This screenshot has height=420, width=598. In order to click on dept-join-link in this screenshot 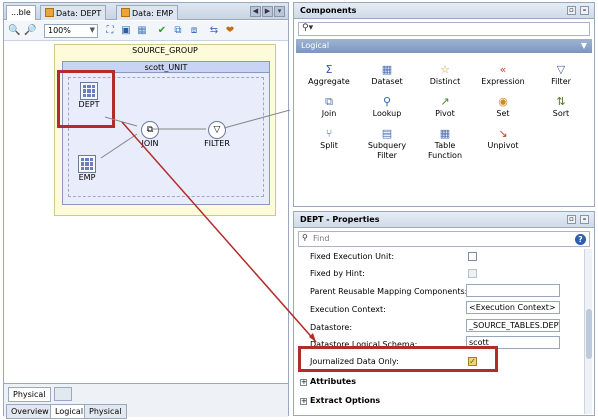, I will do `click(121, 121)`.